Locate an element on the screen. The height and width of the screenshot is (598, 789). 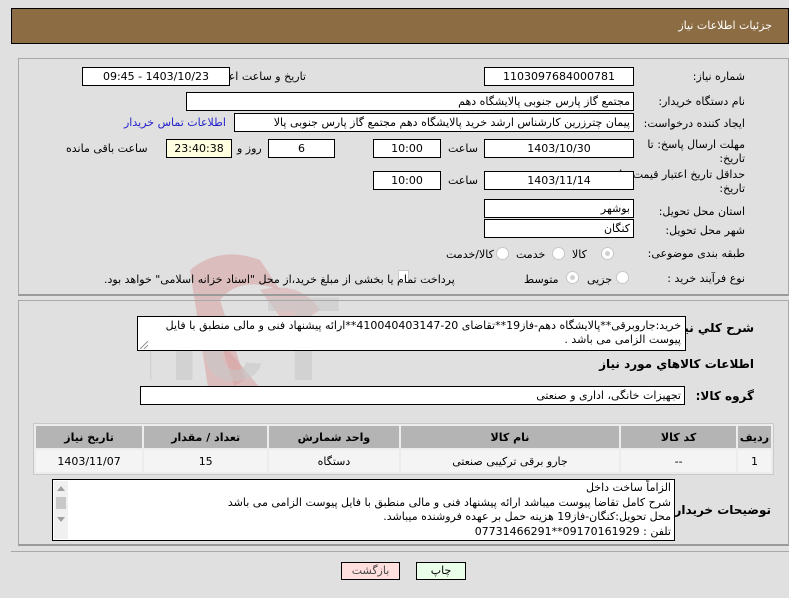
delivery-city-label: شهر محل تحویل: is located at coordinates (705, 230).